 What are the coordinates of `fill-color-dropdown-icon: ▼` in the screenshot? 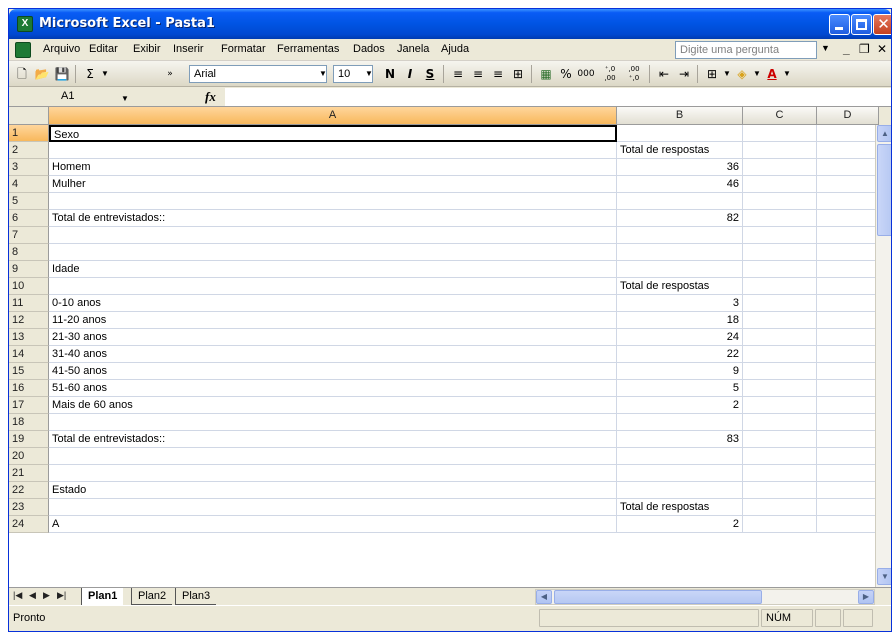 It's located at (757, 73).